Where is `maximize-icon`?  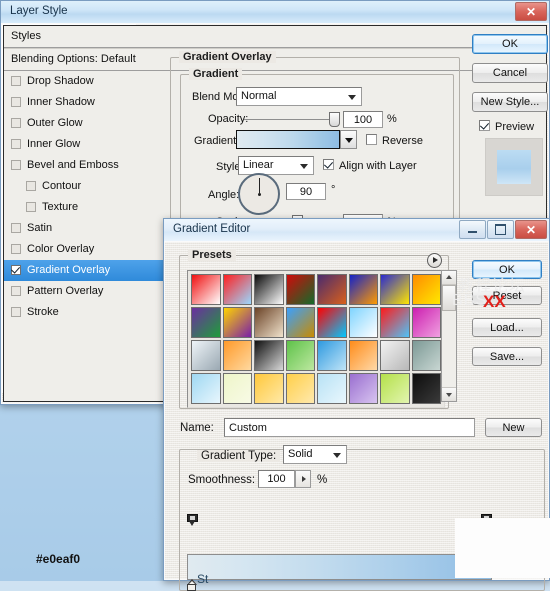 maximize-icon is located at coordinates (500, 229).